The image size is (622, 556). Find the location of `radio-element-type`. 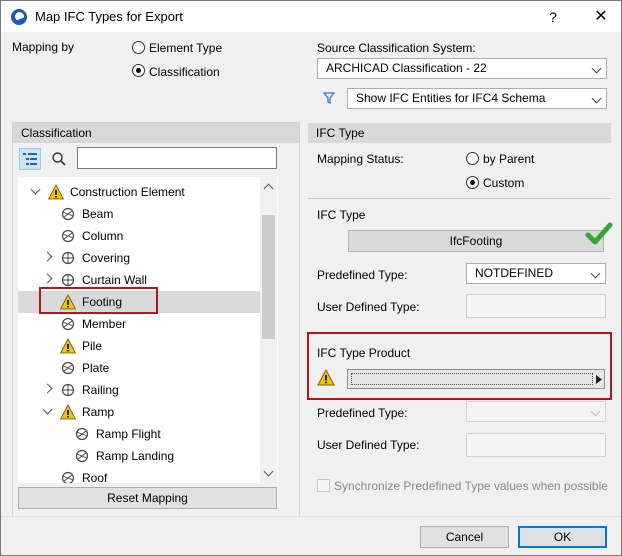

radio-element-type is located at coordinates (138, 47).